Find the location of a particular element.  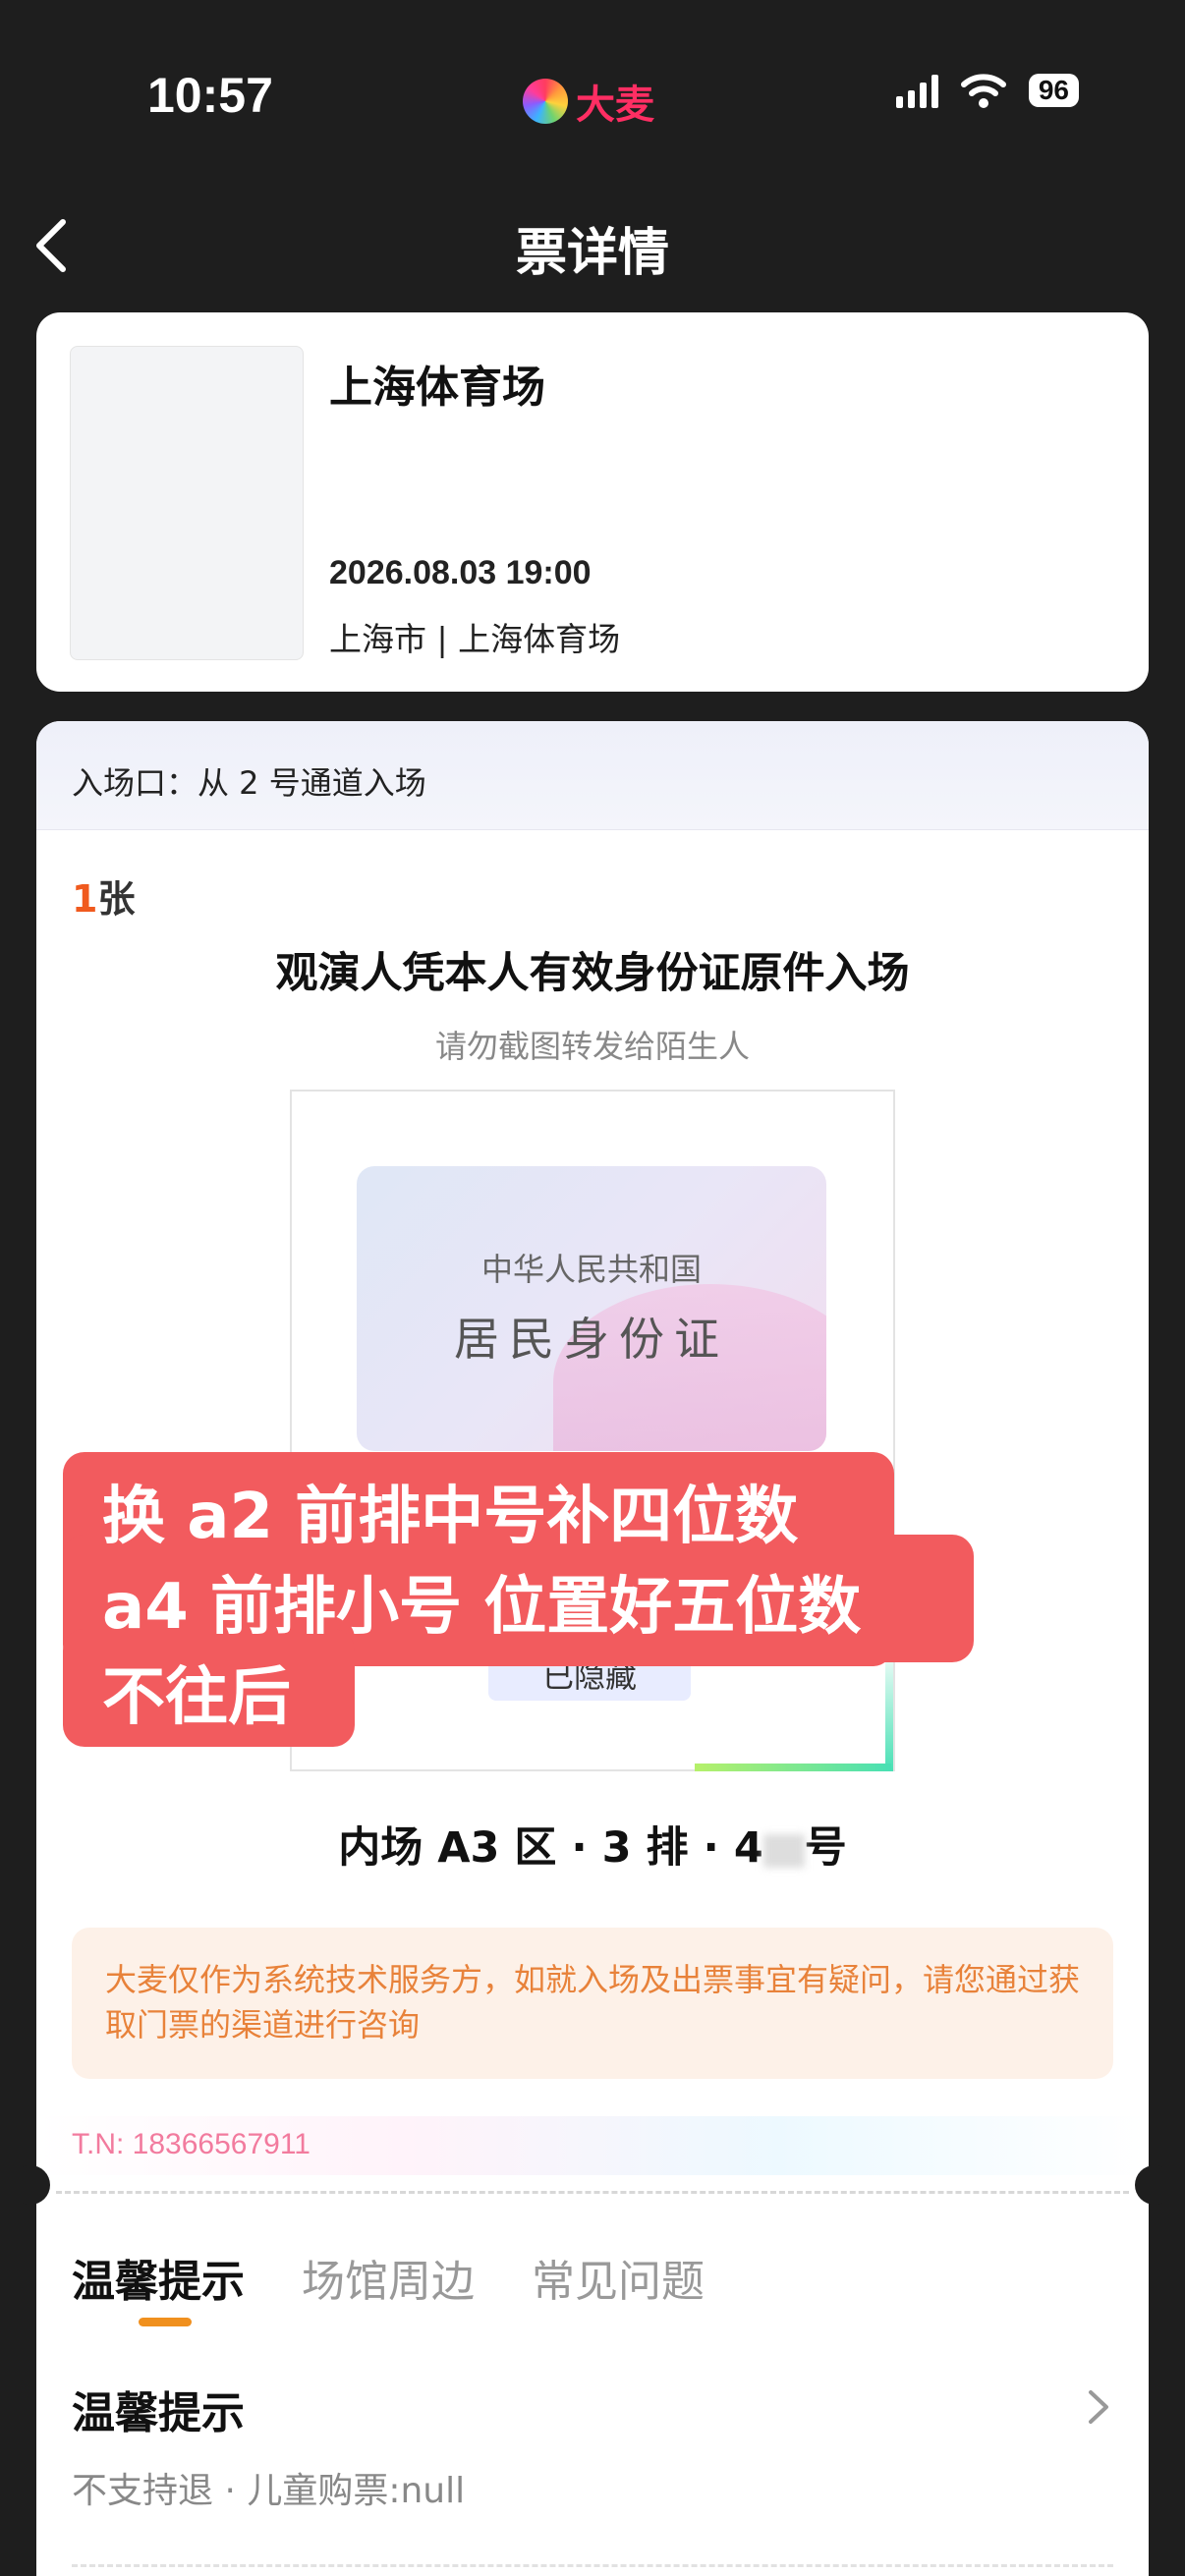

ticket-count-unit: 张 is located at coordinates (117, 899).